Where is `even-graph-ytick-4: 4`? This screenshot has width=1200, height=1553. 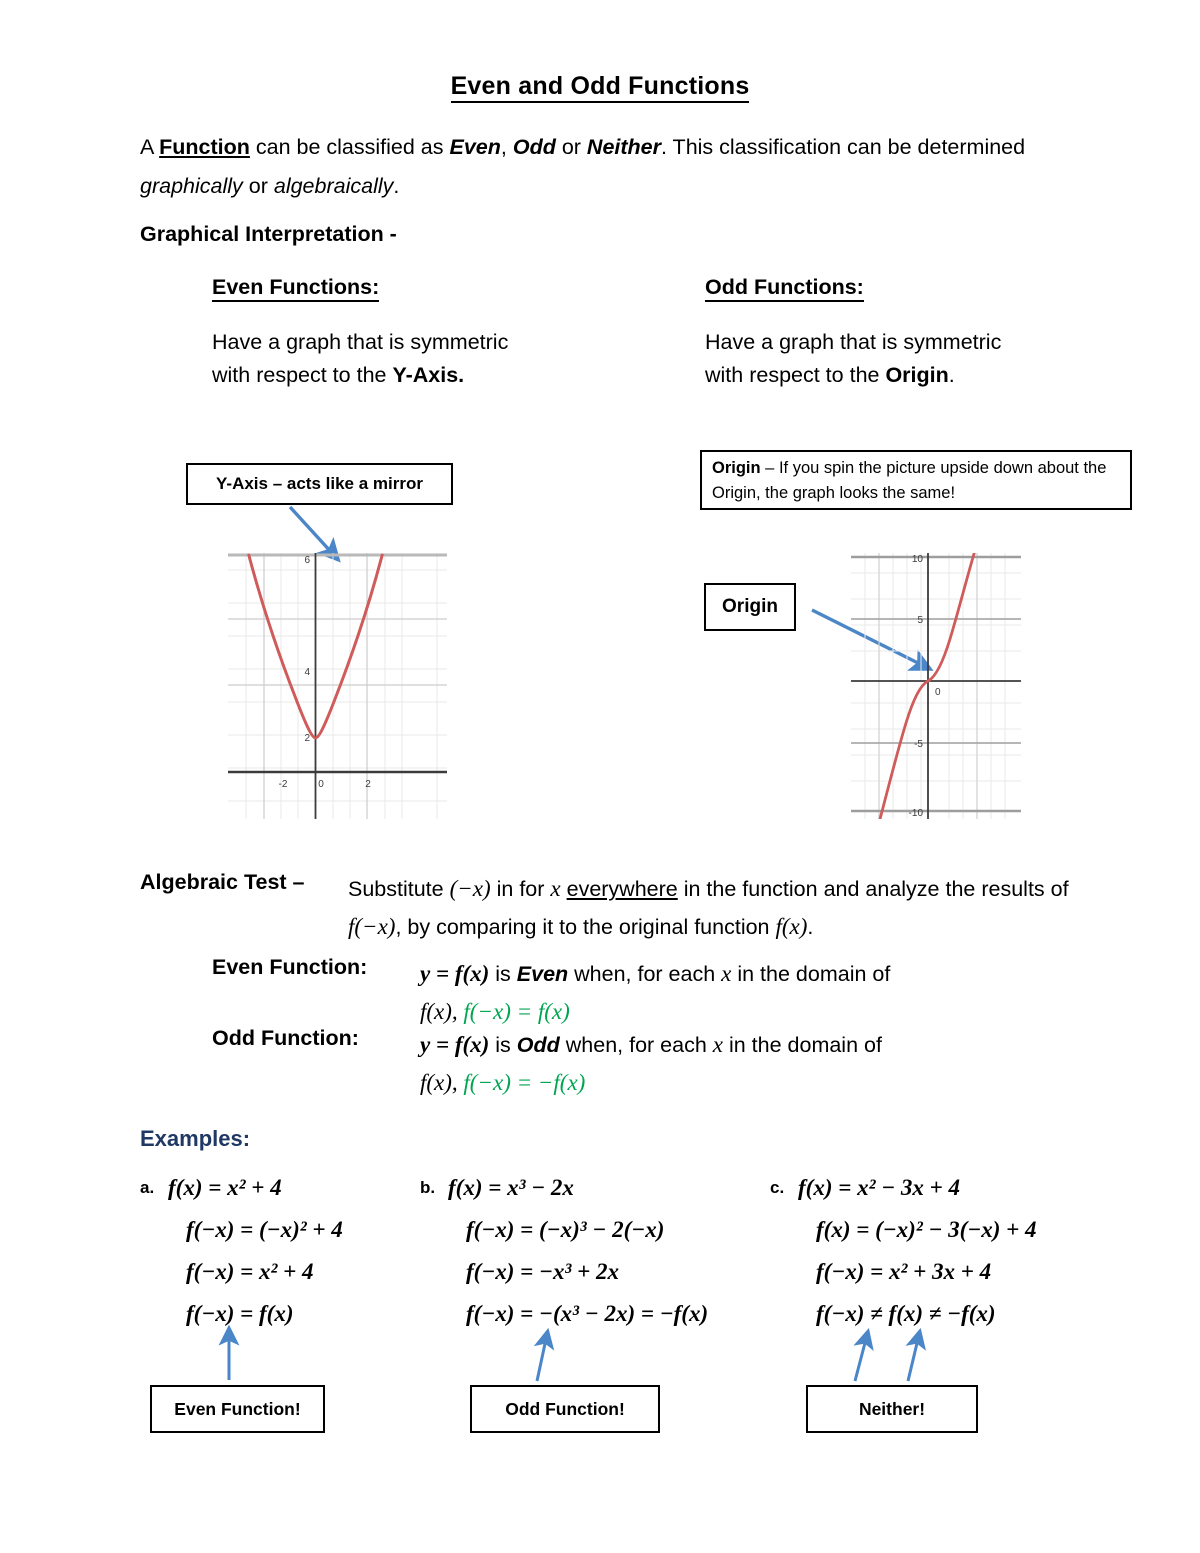
even-graph-ytick-4: 4 is located at coordinates (307, 672).